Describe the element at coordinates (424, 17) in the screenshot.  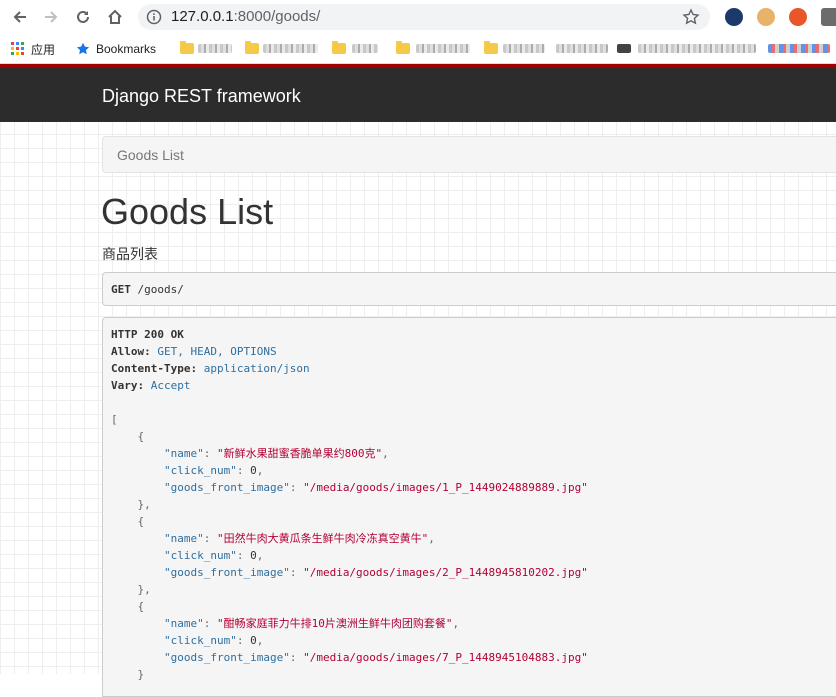
I see `address-bar: 127.0.0.1:8000/goods/` at that location.